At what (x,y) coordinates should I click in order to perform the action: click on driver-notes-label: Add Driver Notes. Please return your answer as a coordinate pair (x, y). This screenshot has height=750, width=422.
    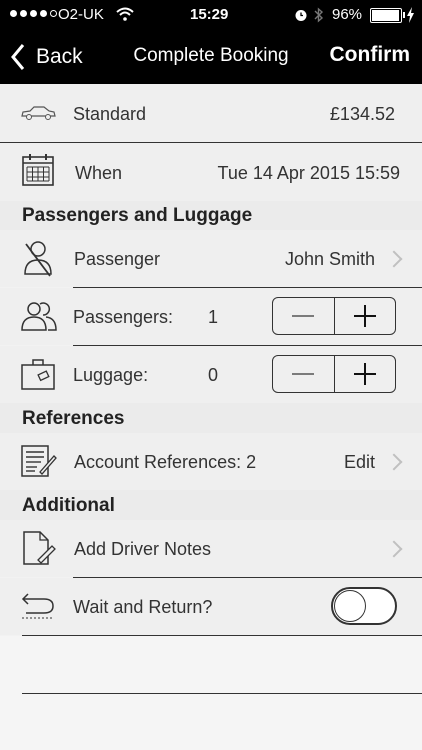
    Looking at the image, I should click on (143, 549).